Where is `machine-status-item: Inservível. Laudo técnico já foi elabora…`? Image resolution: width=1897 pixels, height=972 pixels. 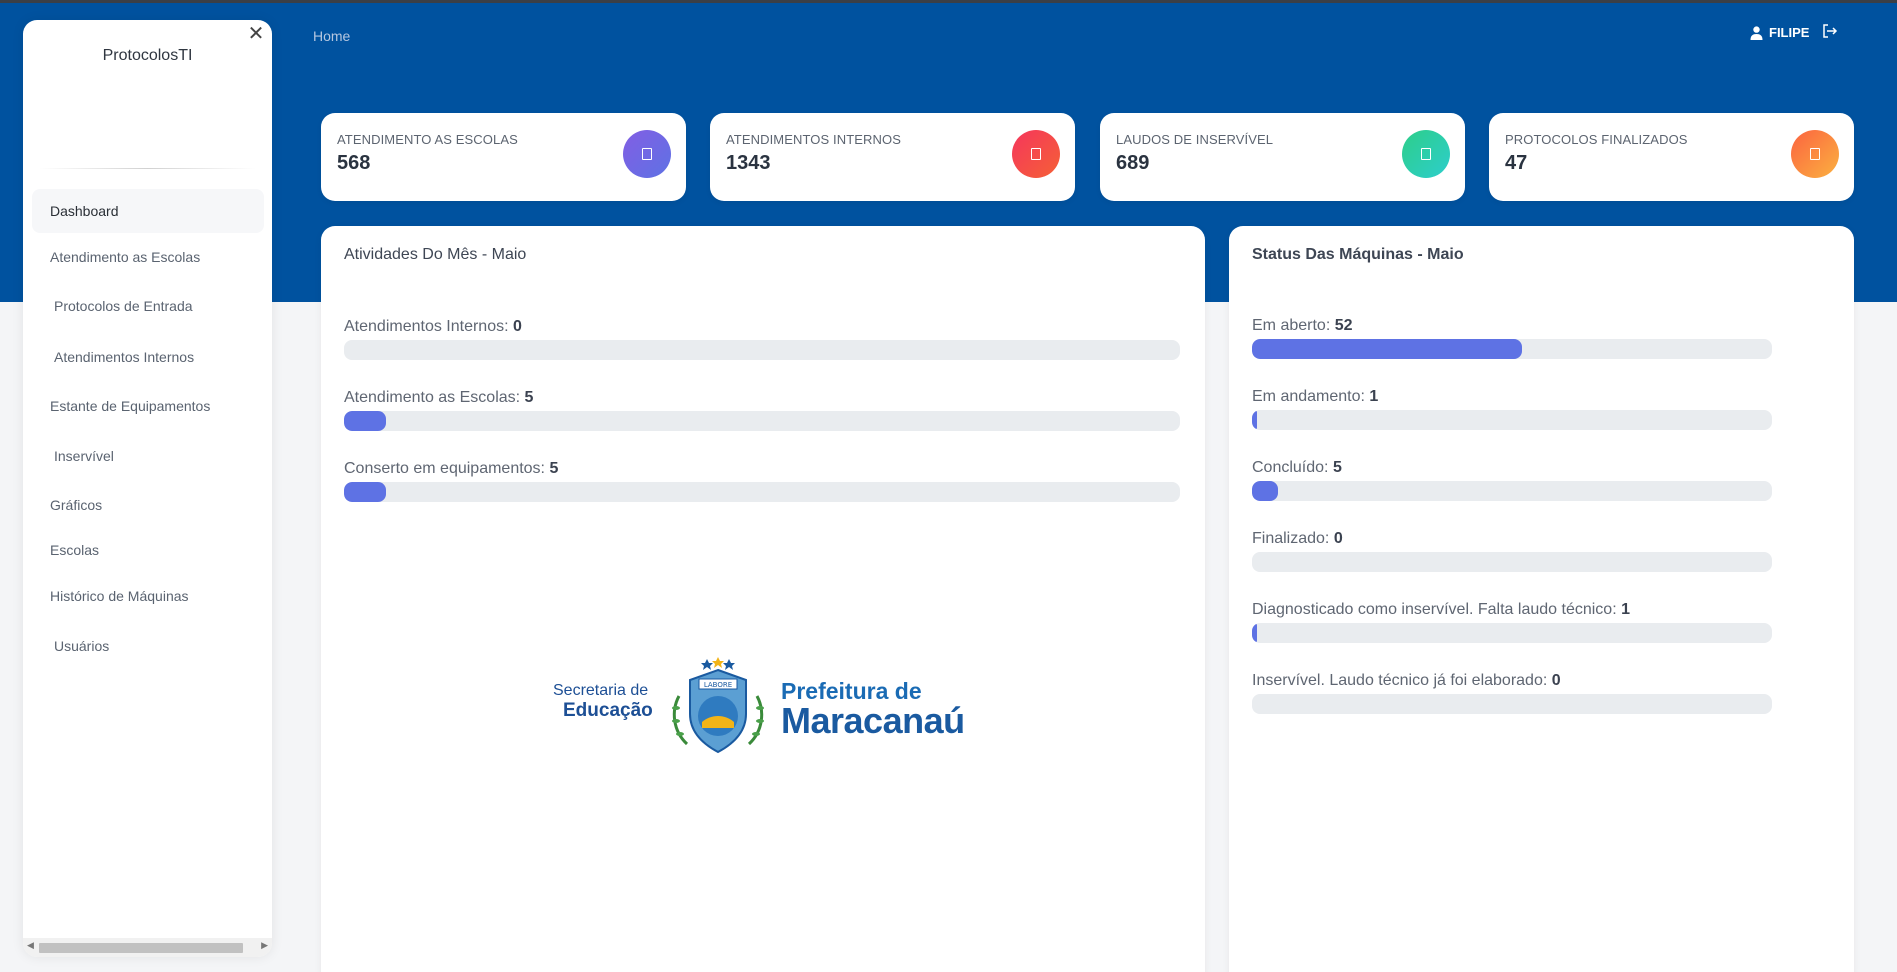 machine-status-item: Inservível. Laudo técnico já foi elabora… is located at coordinates (1512, 693).